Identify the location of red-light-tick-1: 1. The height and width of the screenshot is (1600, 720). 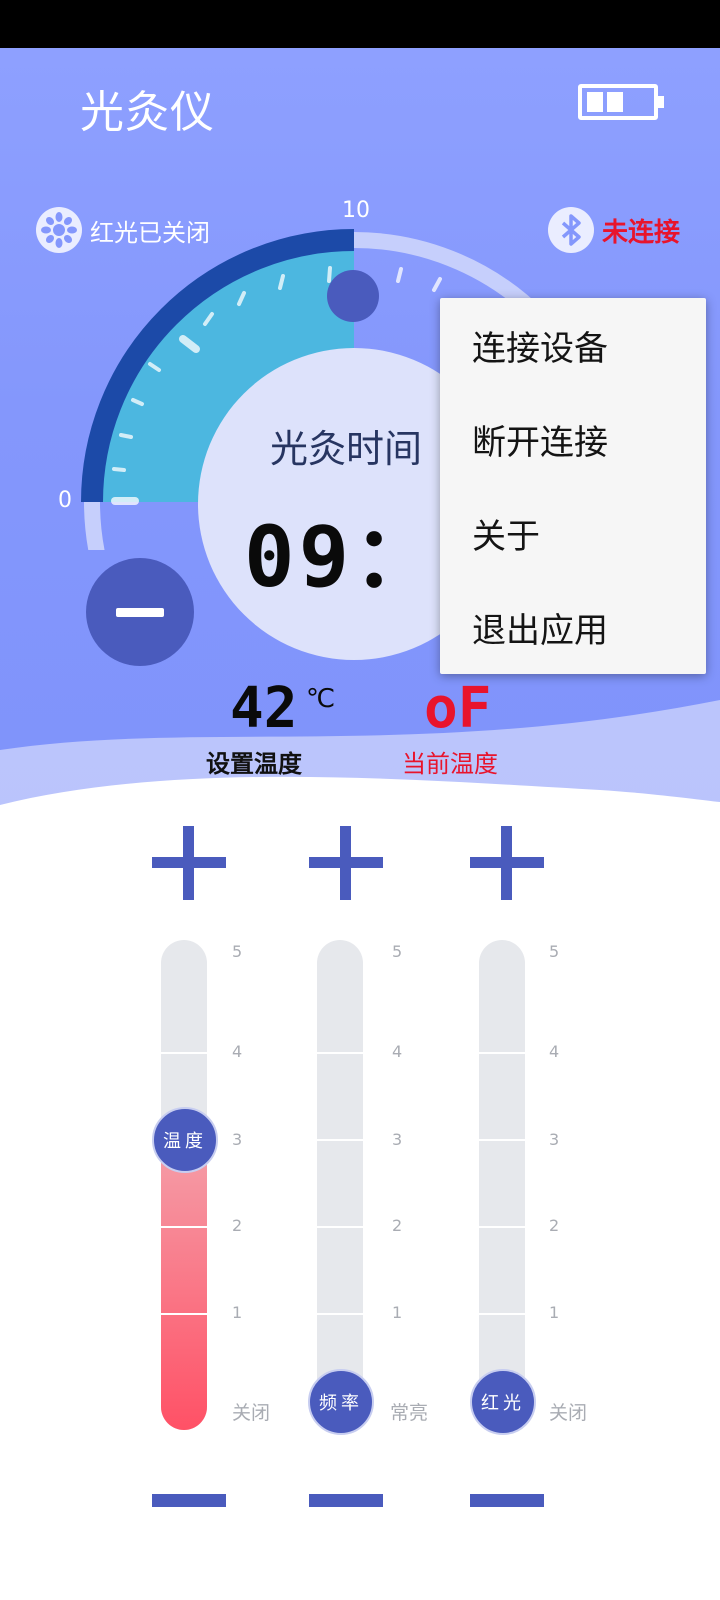
(554, 1312).